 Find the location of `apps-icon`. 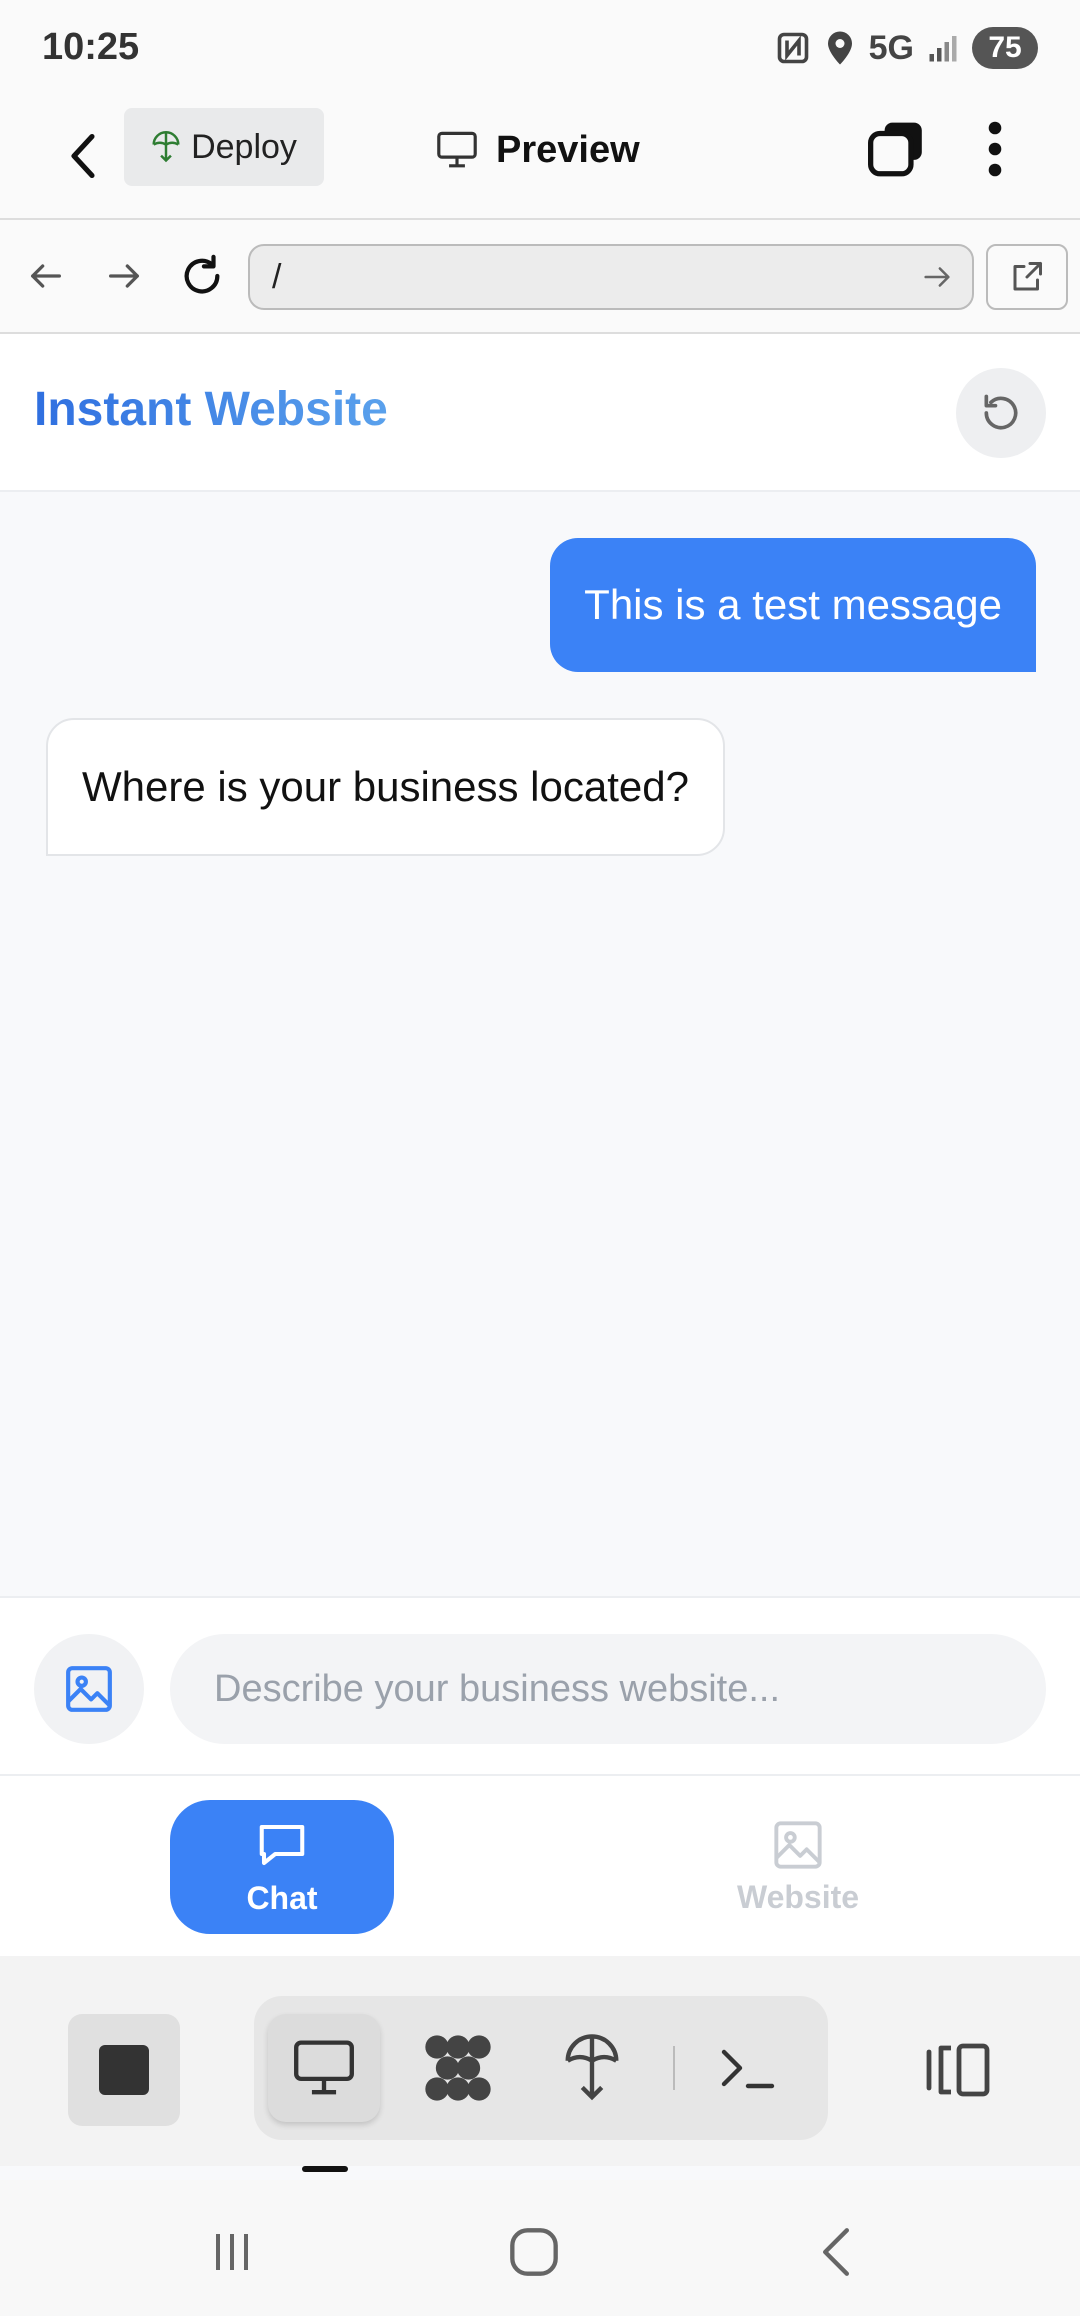

apps-icon is located at coordinates (458, 2068).